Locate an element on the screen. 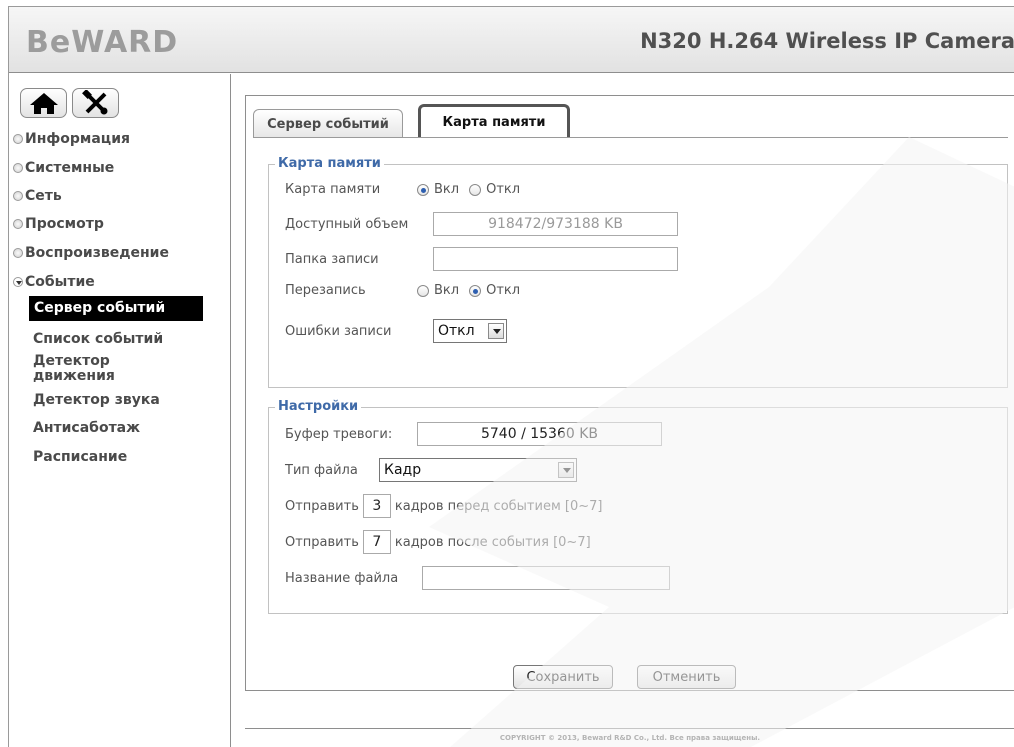  errors-label: Ошибки записи is located at coordinates (338, 331).